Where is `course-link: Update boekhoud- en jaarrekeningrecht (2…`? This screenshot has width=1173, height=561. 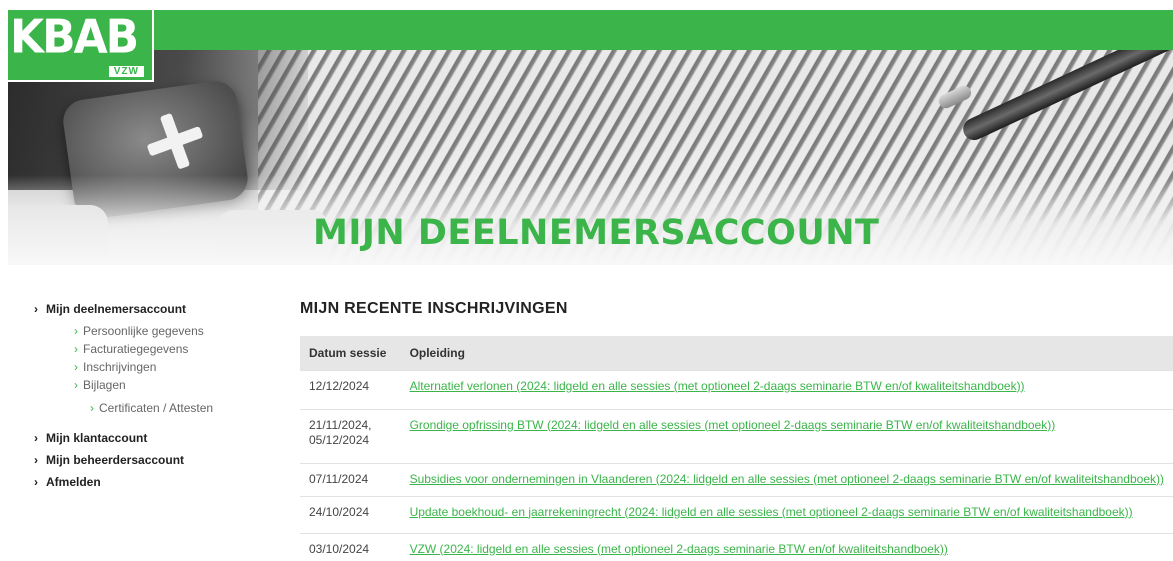
course-link: Update boekhoud- en jaarrekeningrecht (2… is located at coordinates (771, 512).